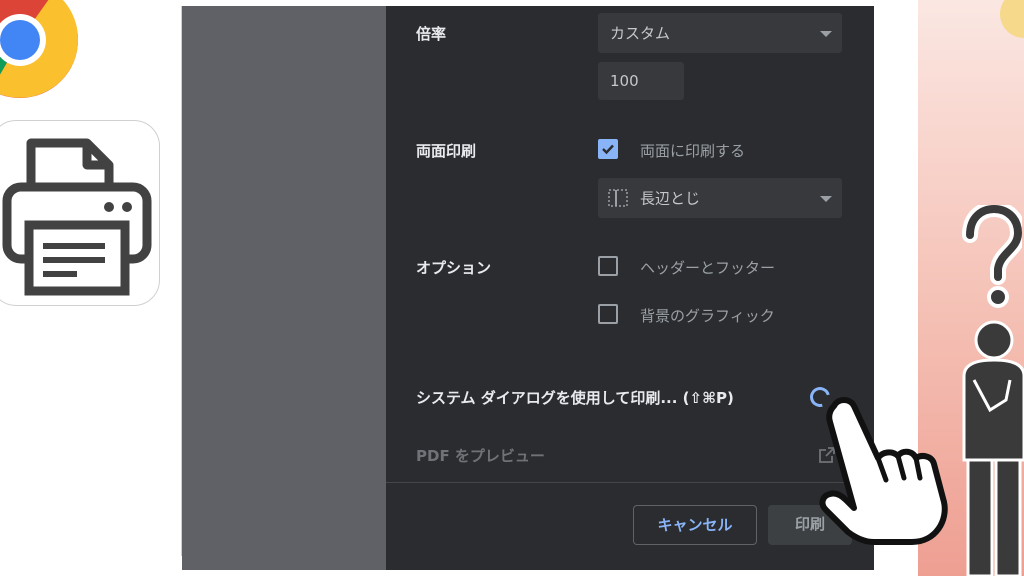 Image resolution: width=1024 pixels, height=576 pixels. What do you see at coordinates (624, 81) in the screenshot?
I see `scale-percent-value: 100` at bounding box center [624, 81].